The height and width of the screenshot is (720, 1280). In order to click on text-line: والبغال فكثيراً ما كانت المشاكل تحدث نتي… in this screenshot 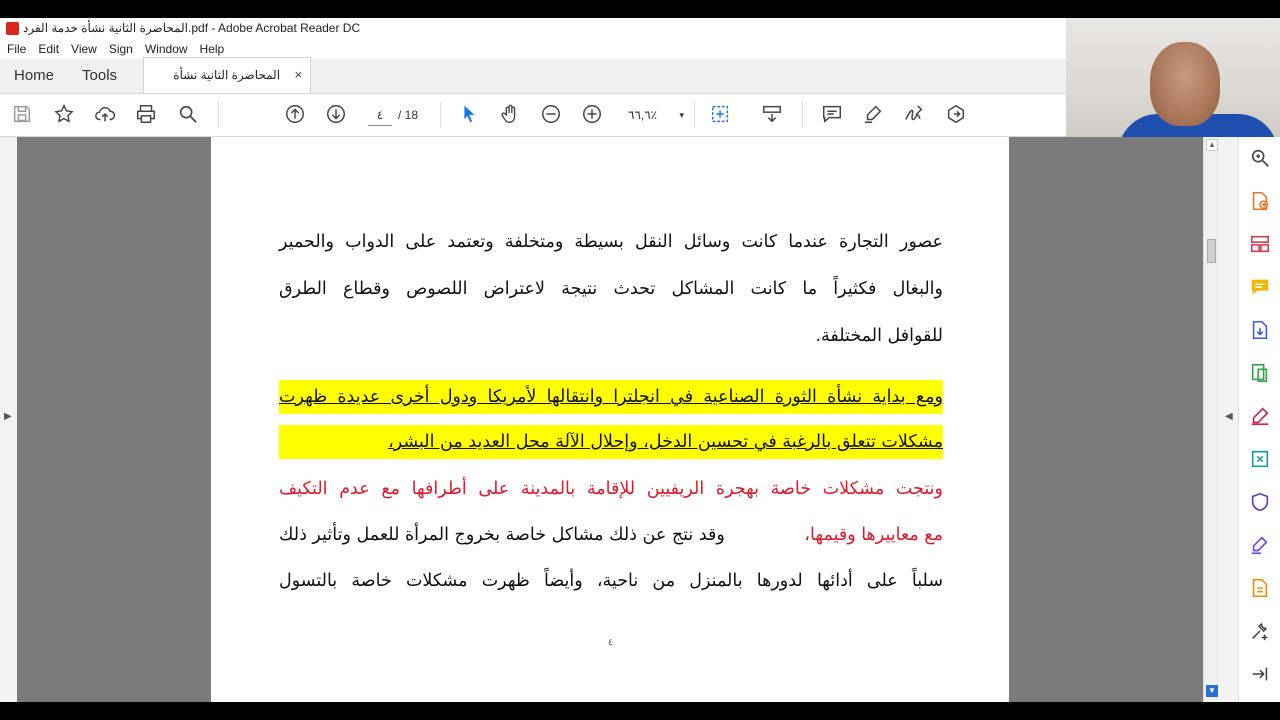, I will do `click(611, 289)`.